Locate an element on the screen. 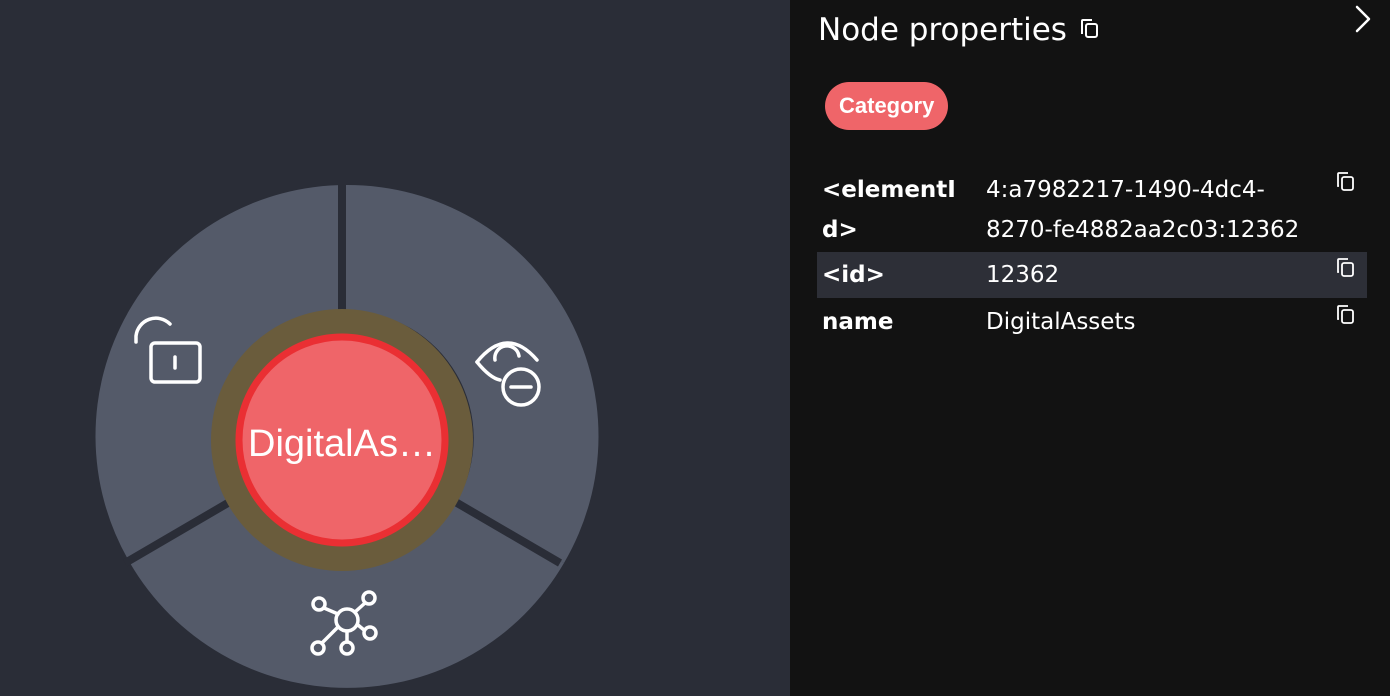  category-label-badge: Category is located at coordinates (887, 106).